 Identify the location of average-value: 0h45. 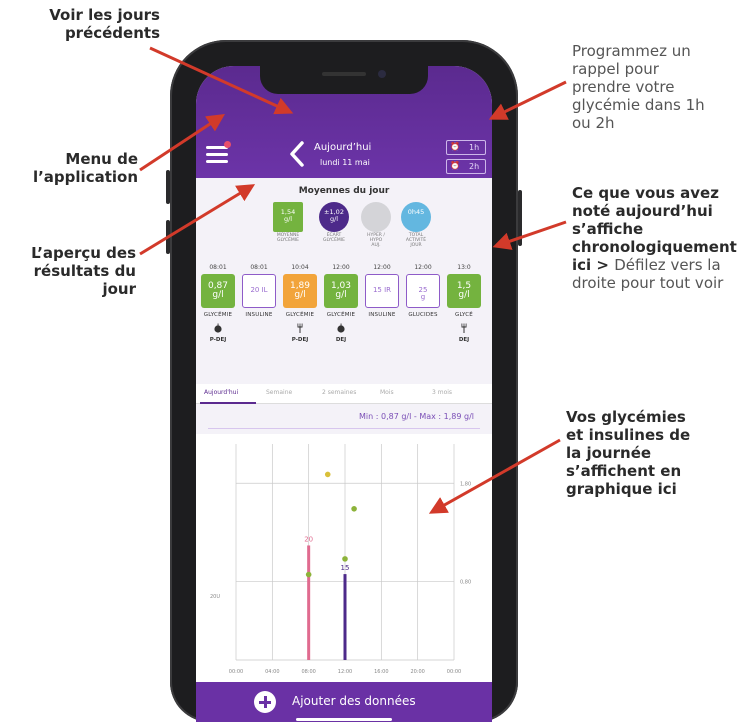
(416, 217).